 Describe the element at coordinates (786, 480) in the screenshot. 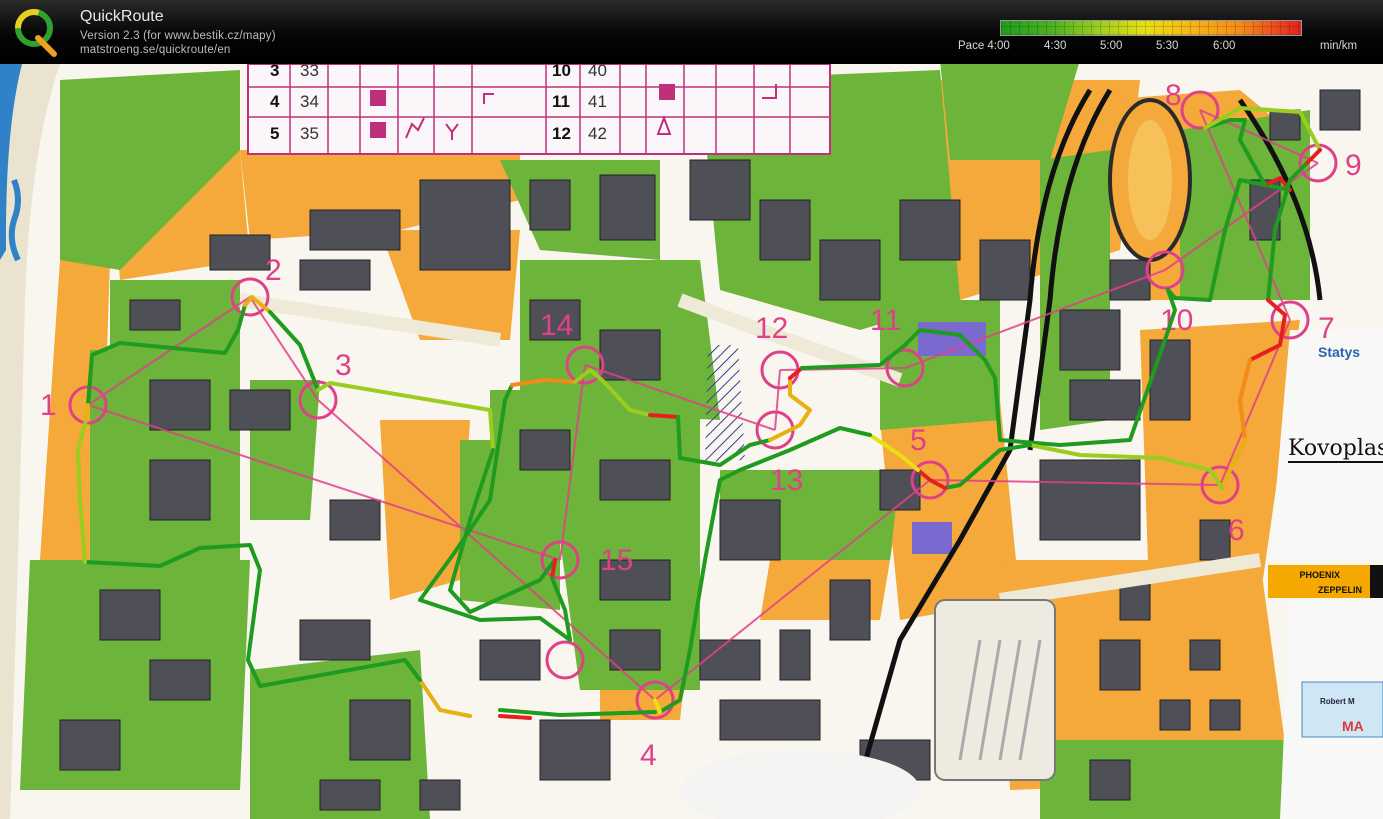

I see `control-label-13: 13` at that location.